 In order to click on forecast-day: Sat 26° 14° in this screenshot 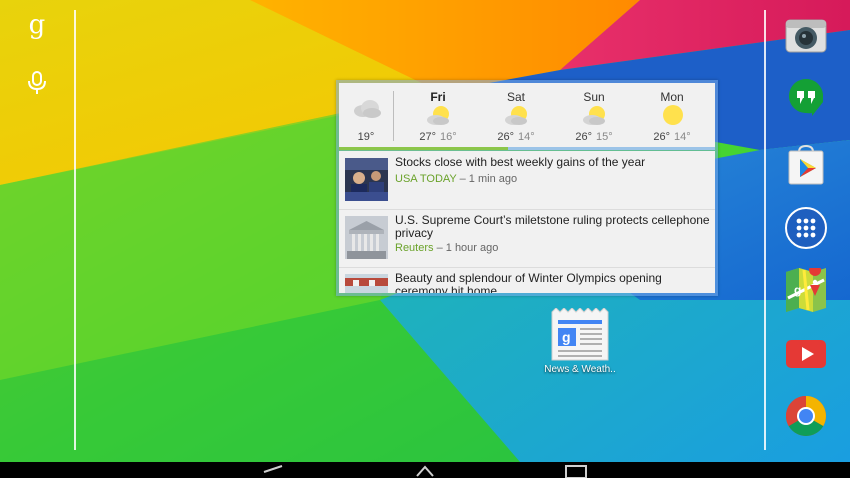, I will do `click(516, 115)`.